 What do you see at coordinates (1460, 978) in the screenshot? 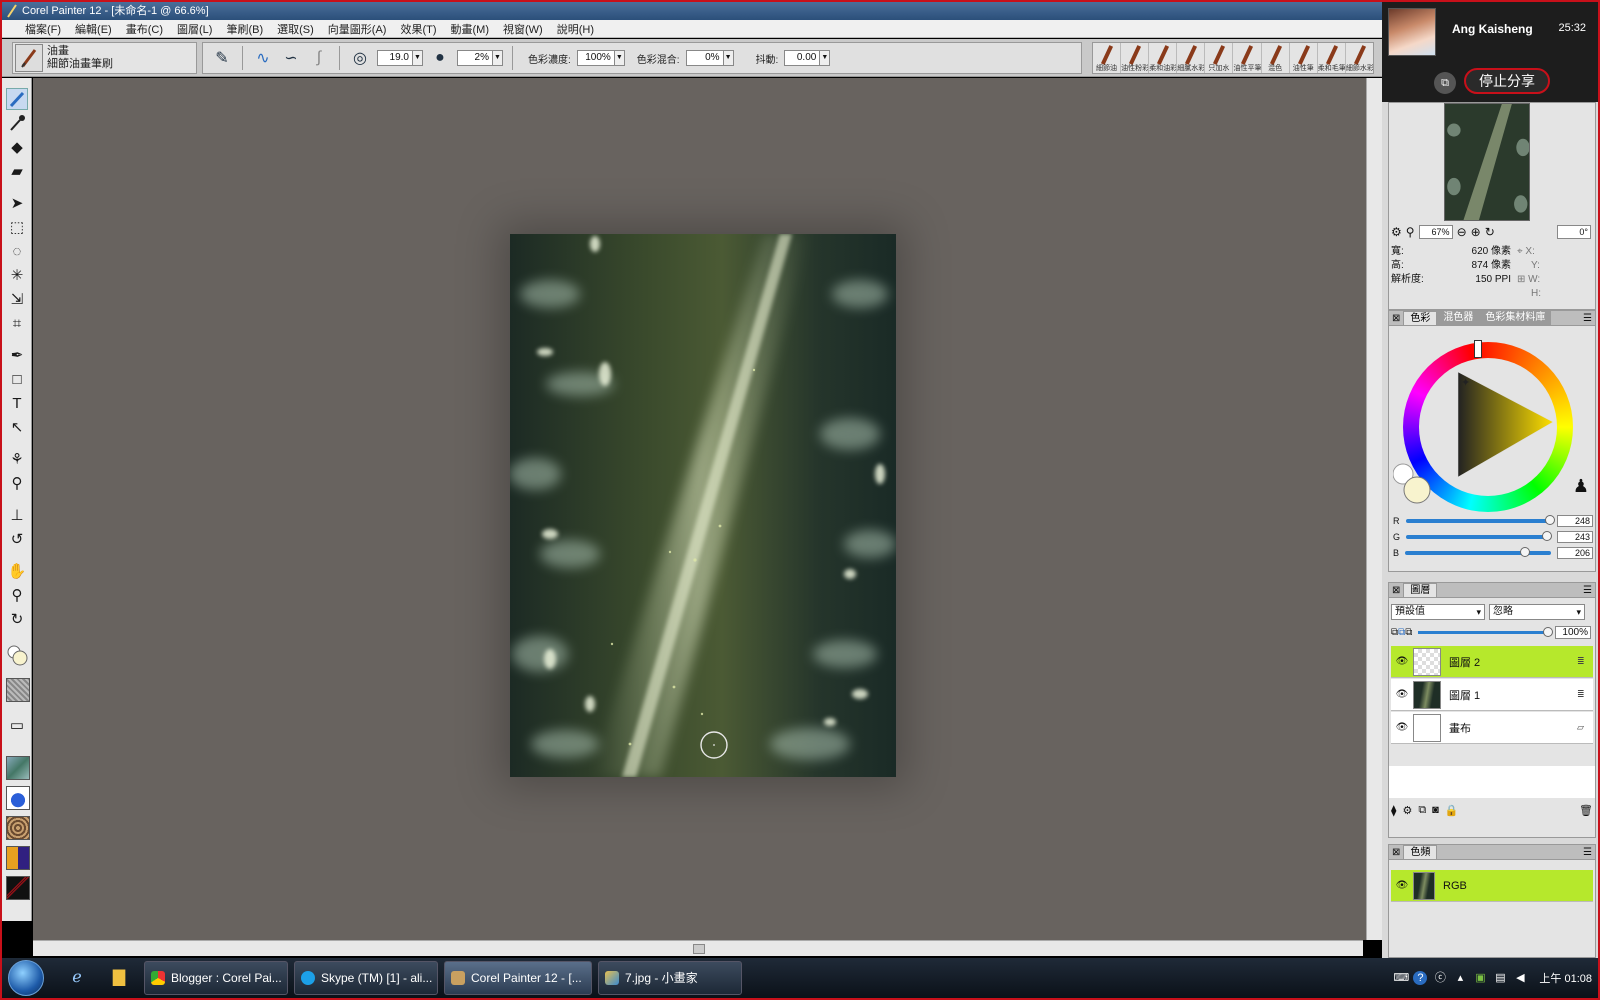
I see `tray-expand-icon: ▴` at bounding box center [1460, 978].